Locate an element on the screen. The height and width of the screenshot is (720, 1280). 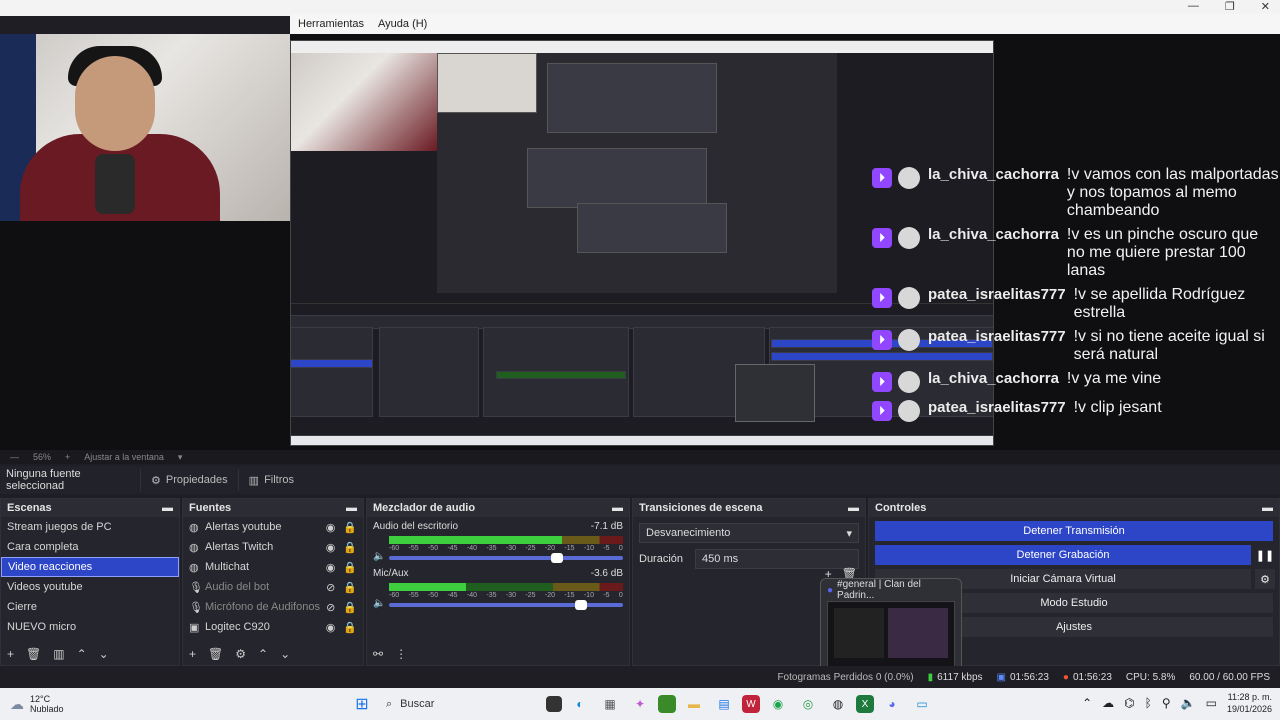
source-item: 🎙 Micrófono de Audifonos ⊘ 🔒 is located at coordinates (273, 607).